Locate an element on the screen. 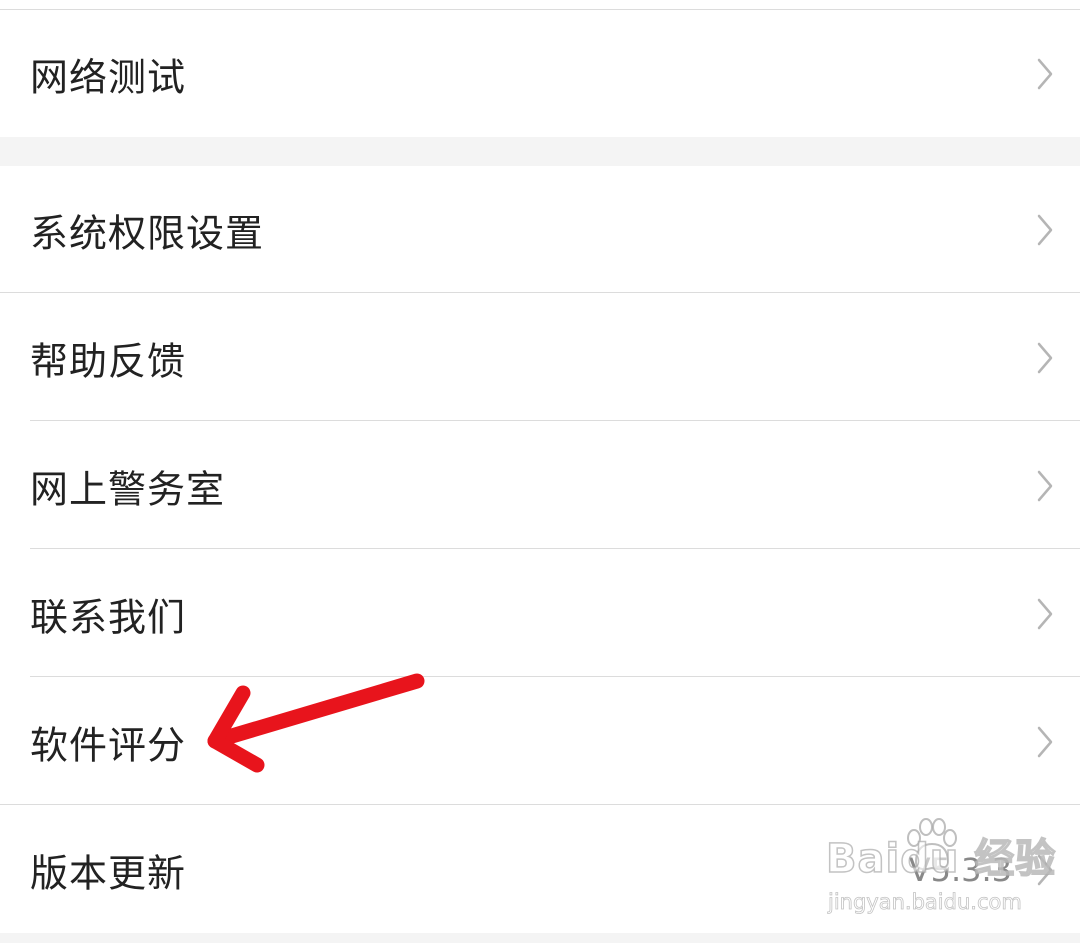 This screenshot has width=1080, height=943. version-update-row: 版本更新 V5.3.3 is located at coordinates (540, 869).